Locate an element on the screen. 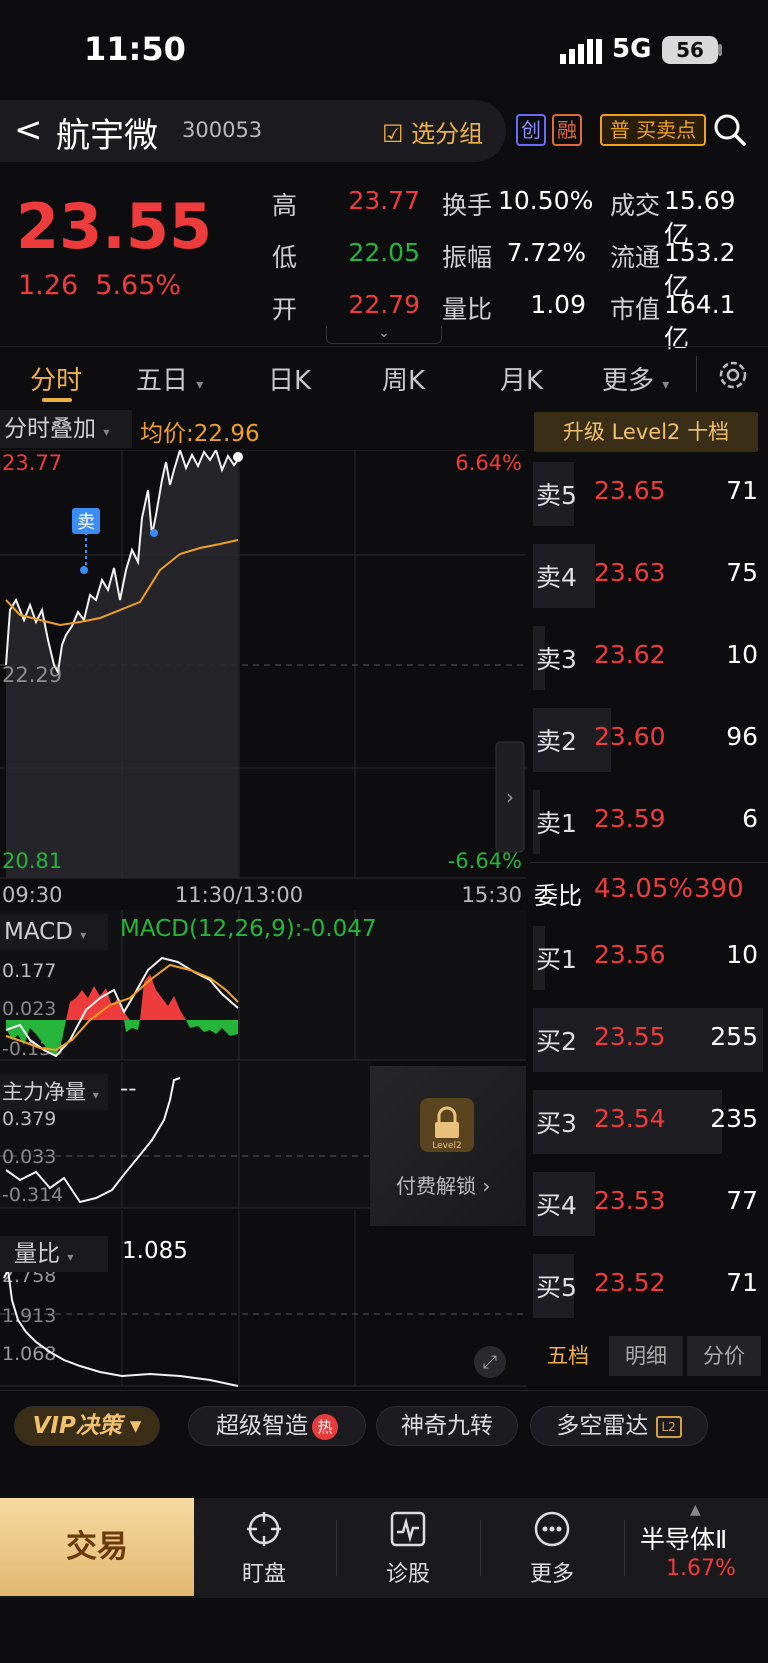  bid-row: 买2 23.55 255 is located at coordinates (649, 1038).